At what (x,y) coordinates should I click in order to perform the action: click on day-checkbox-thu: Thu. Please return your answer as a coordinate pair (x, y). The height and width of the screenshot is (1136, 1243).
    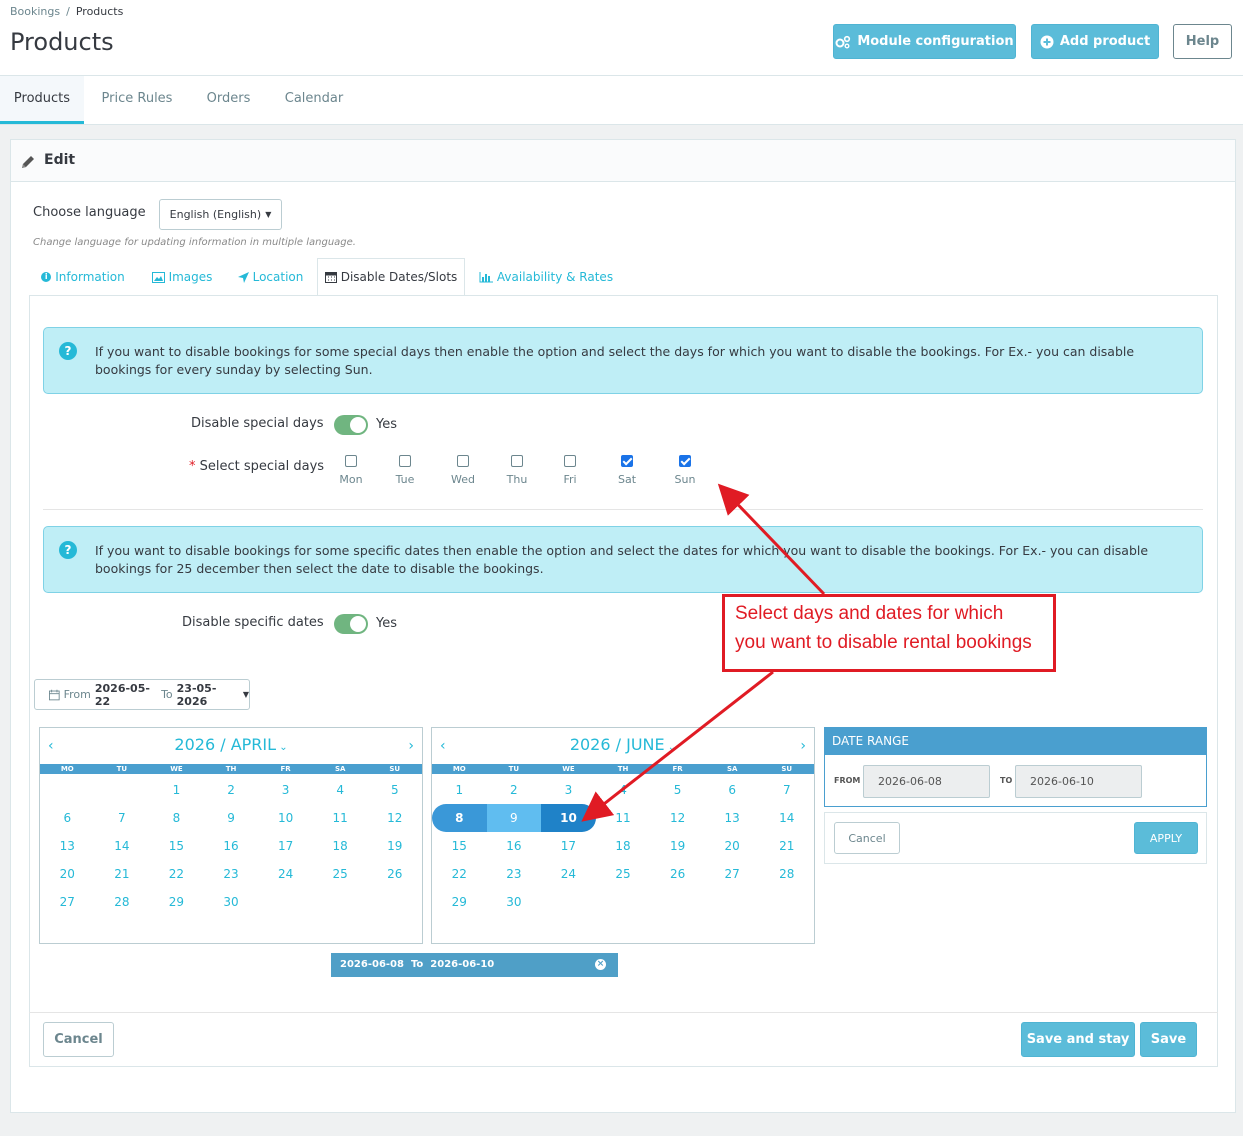
    Looking at the image, I should click on (517, 469).